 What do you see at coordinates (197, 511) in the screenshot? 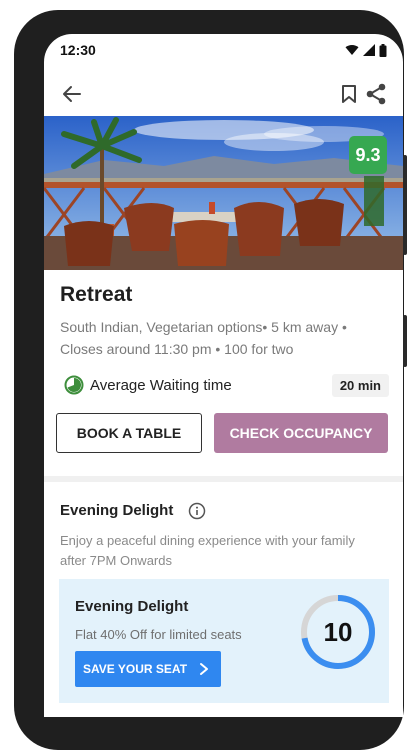
I see `info-icon` at bounding box center [197, 511].